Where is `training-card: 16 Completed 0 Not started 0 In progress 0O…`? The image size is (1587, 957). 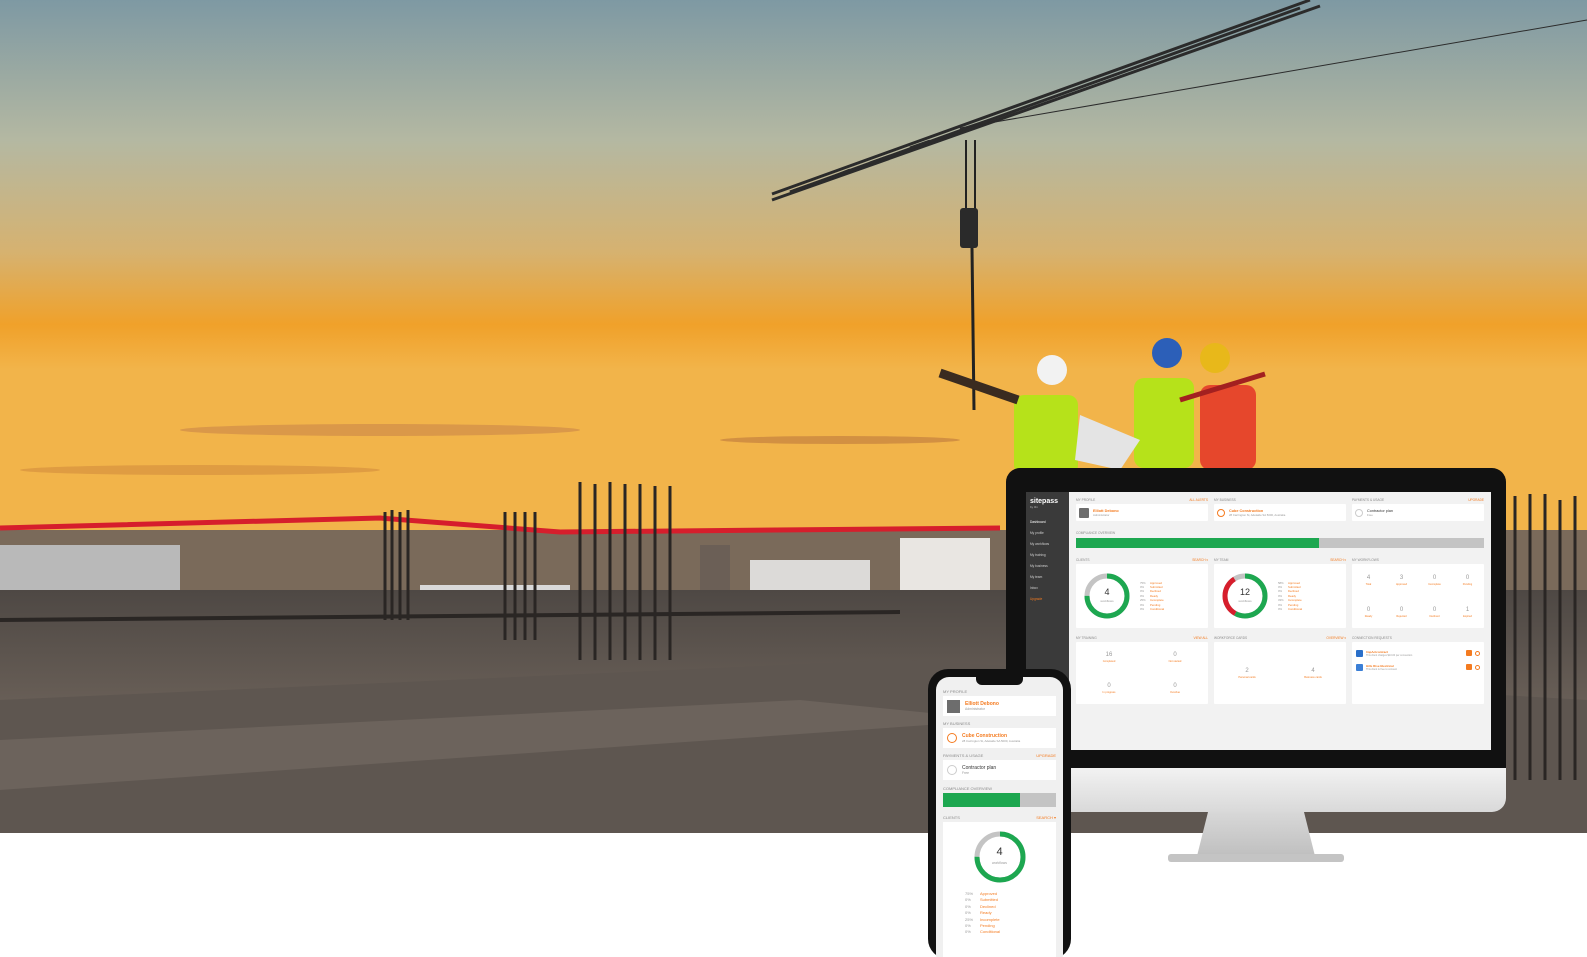
training-card: 16 Completed 0 Not started 0 In progress 0O… is located at coordinates (1142, 673).